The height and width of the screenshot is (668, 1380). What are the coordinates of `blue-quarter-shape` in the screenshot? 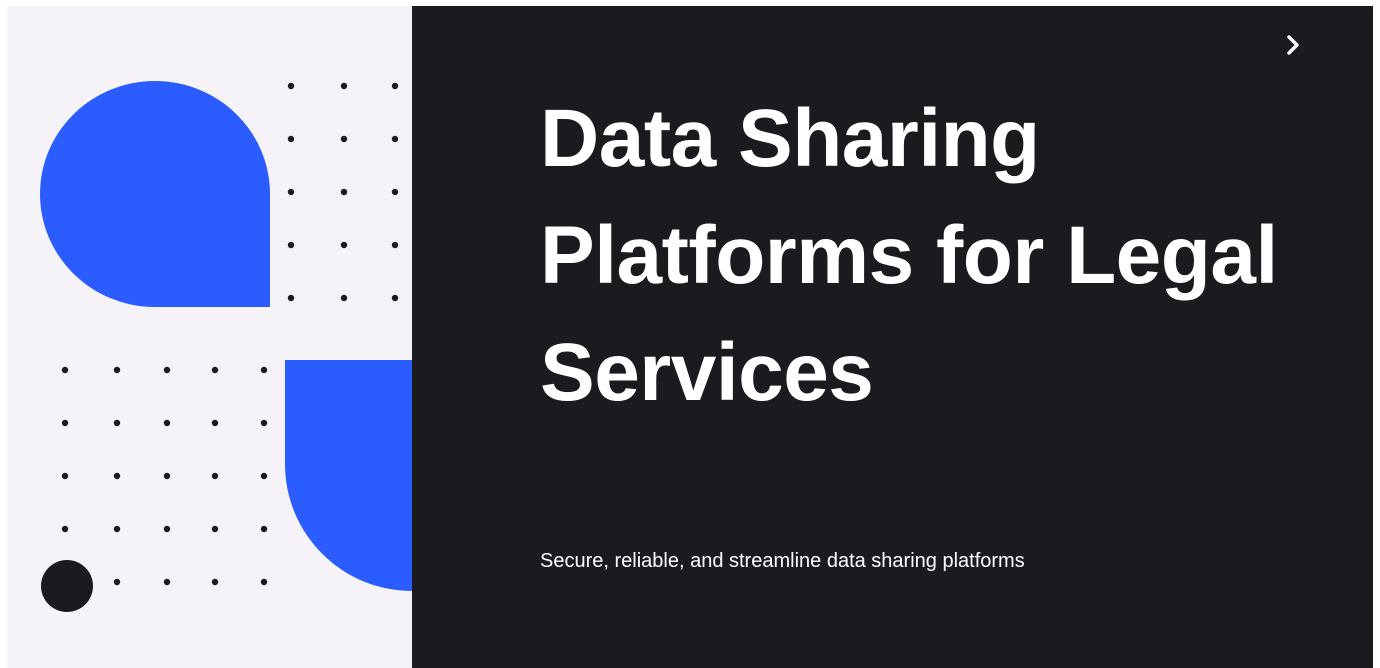 It's located at (348, 475).